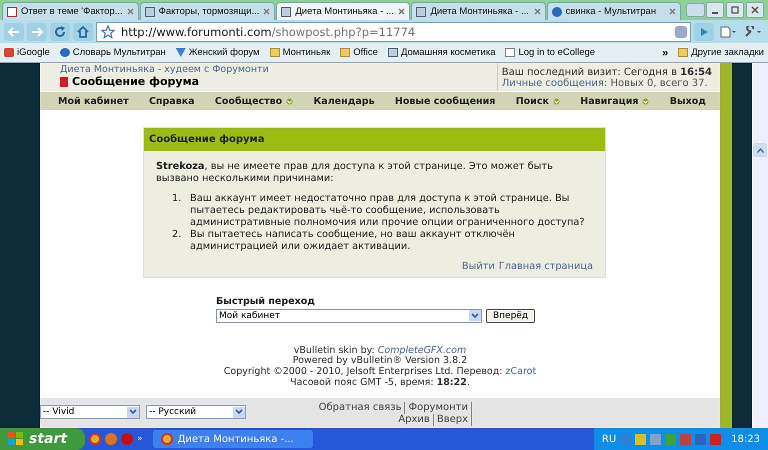  Describe the element at coordinates (380, 361) in the screenshot. I see `powered-by-text: Powered by vBulletin® Version 3.8.2` at that location.